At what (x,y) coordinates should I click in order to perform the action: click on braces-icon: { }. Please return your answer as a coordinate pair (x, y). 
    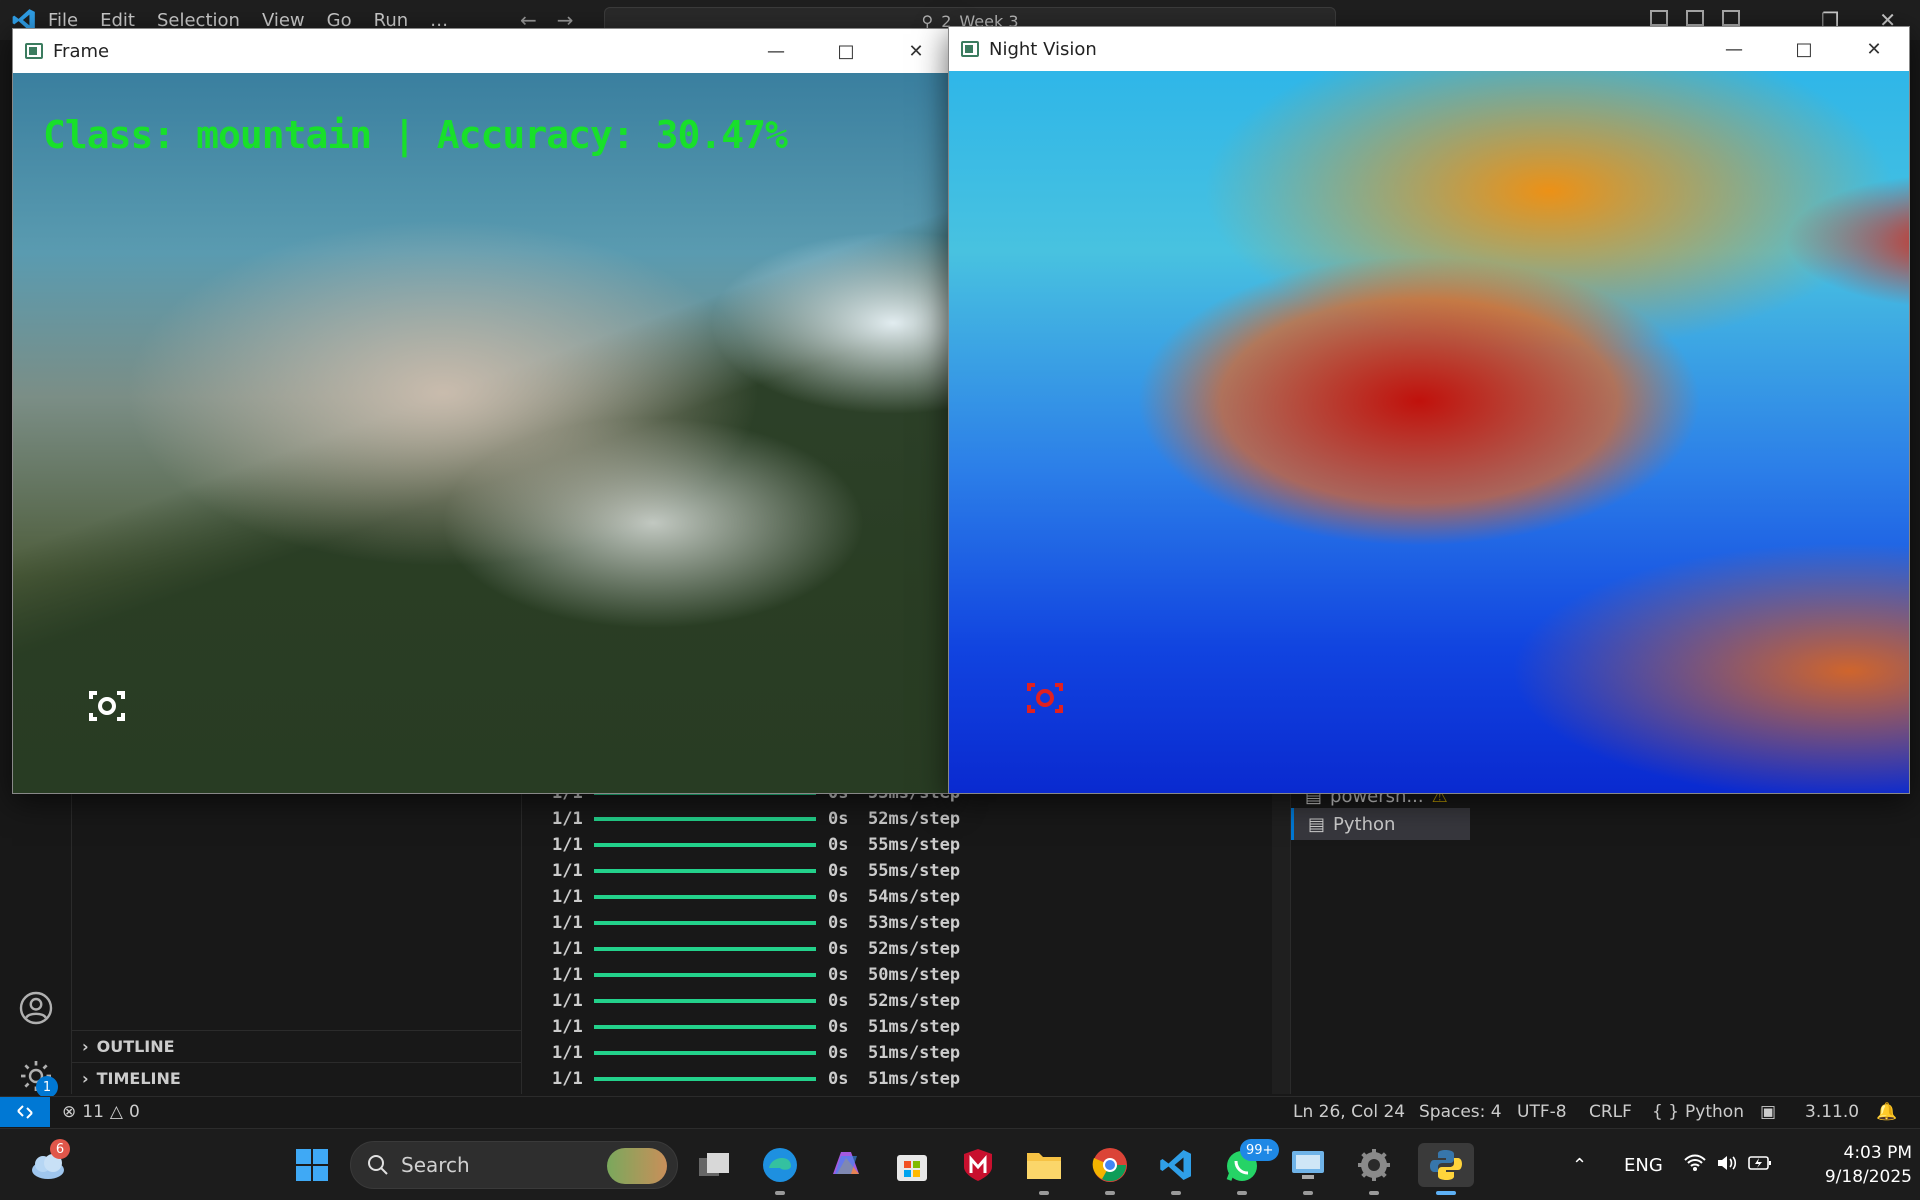
    Looking at the image, I should click on (1666, 1112).